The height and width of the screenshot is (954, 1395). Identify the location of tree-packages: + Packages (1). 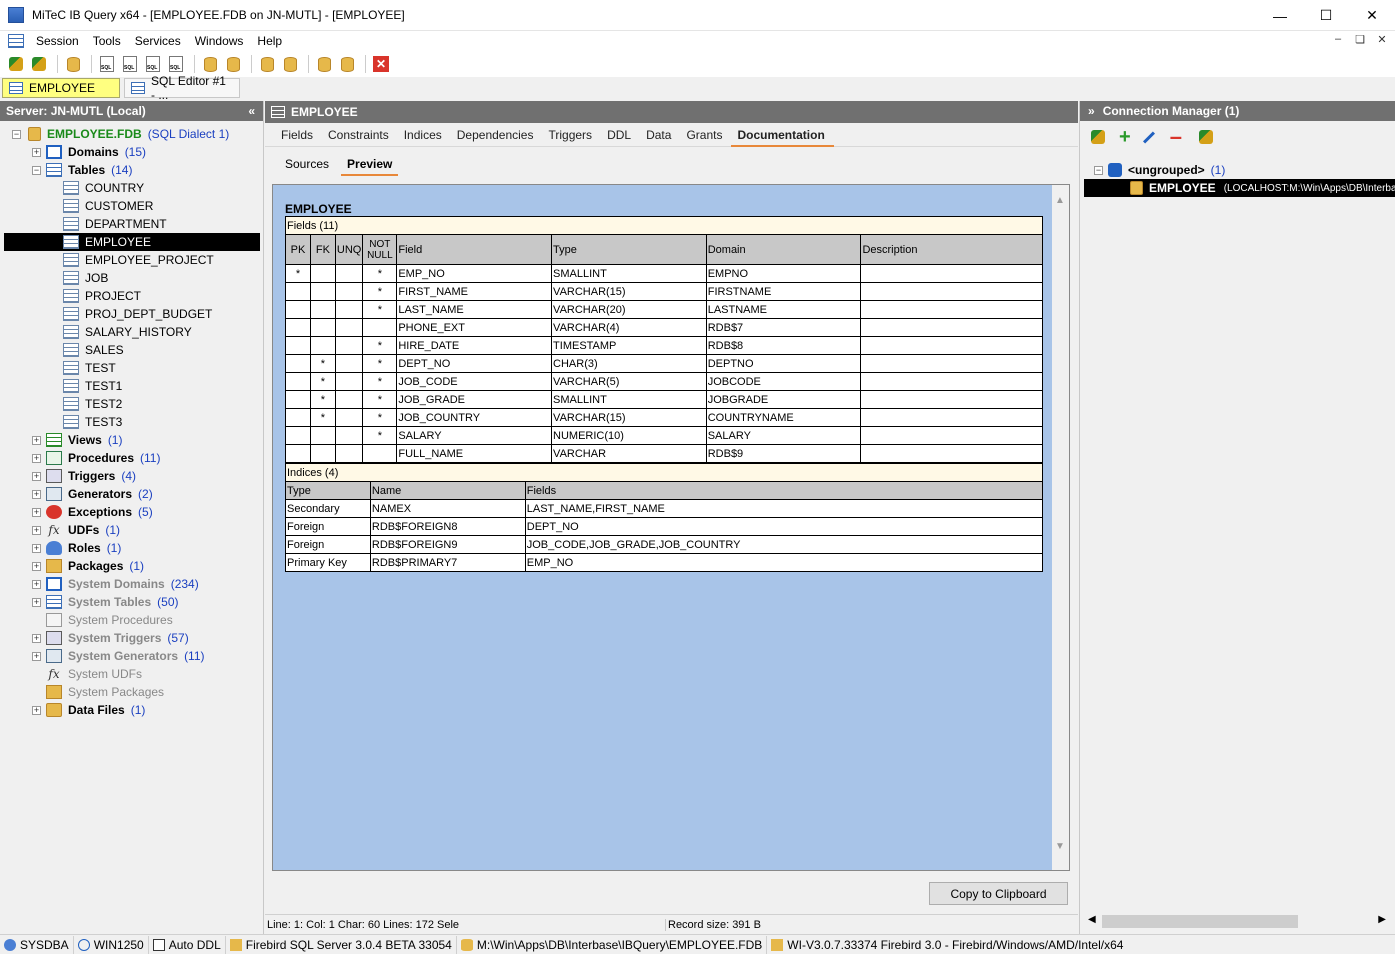
(132, 566).